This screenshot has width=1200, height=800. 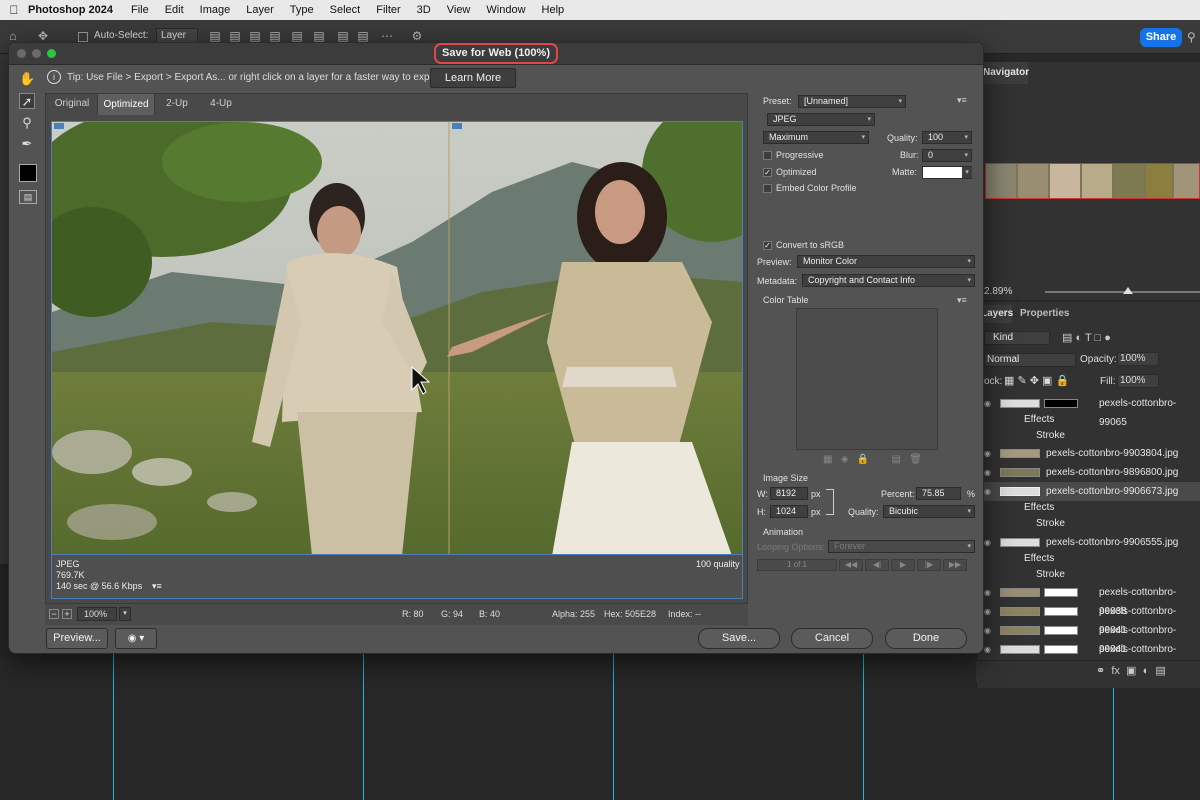 I want to click on adjustment-icon: ◐, so click(x=1146, y=671).